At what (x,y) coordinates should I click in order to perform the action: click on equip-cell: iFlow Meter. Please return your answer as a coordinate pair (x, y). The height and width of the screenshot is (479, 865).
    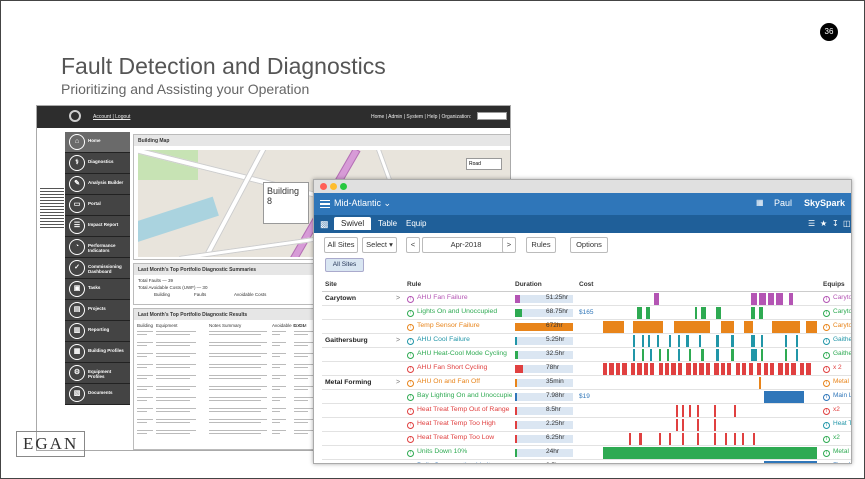
    Looking at the image, I should click on (835, 461).